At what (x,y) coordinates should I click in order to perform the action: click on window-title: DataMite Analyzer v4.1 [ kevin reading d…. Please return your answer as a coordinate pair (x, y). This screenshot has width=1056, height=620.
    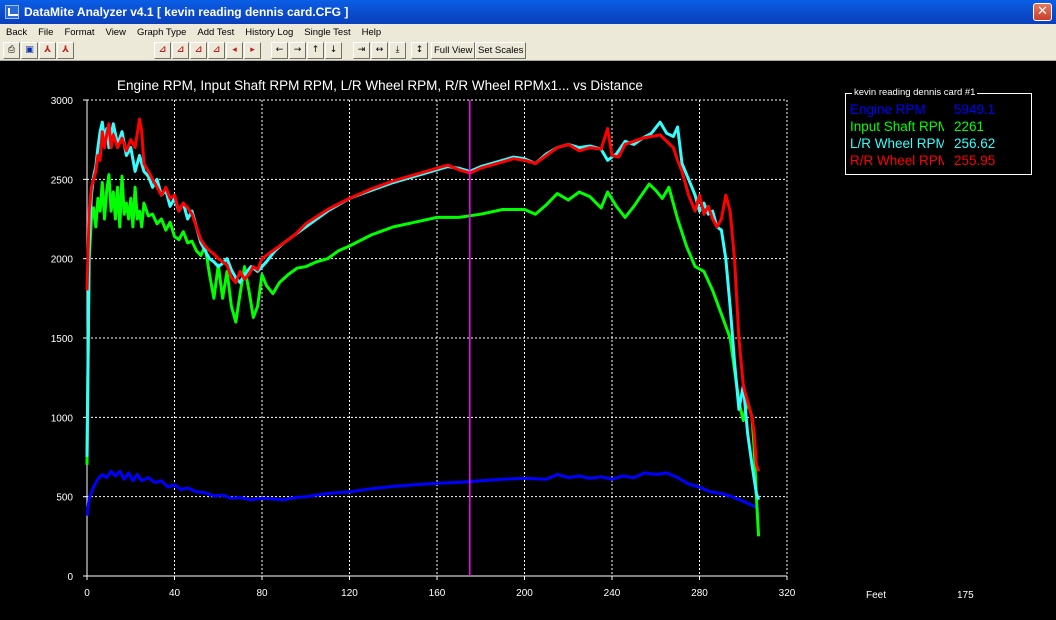
    Looking at the image, I should click on (186, 12).